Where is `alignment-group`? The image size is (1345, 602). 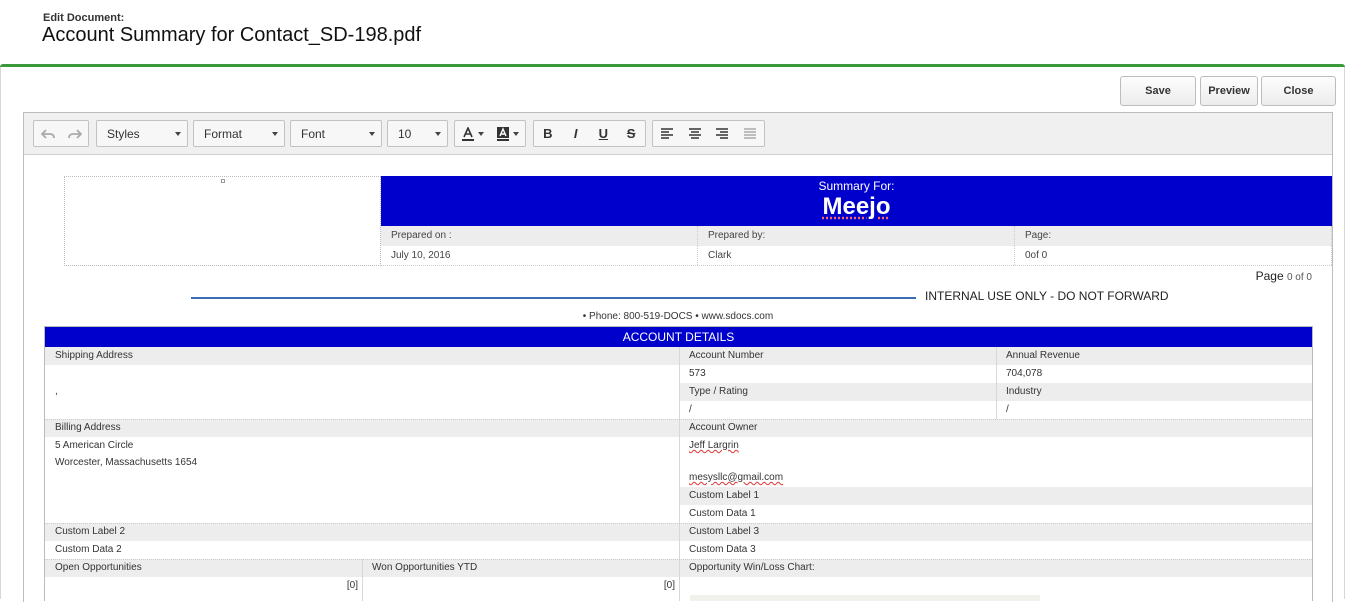 alignment-group is located at coordinates (708, 133).